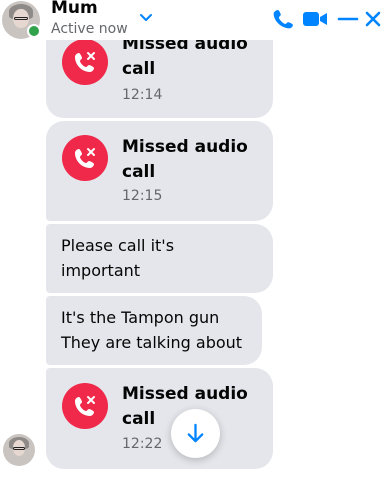  What do you see at coordinates (348, 19) in the screenshot?
I see `minimize-icon` at bounding box center [348, 19].